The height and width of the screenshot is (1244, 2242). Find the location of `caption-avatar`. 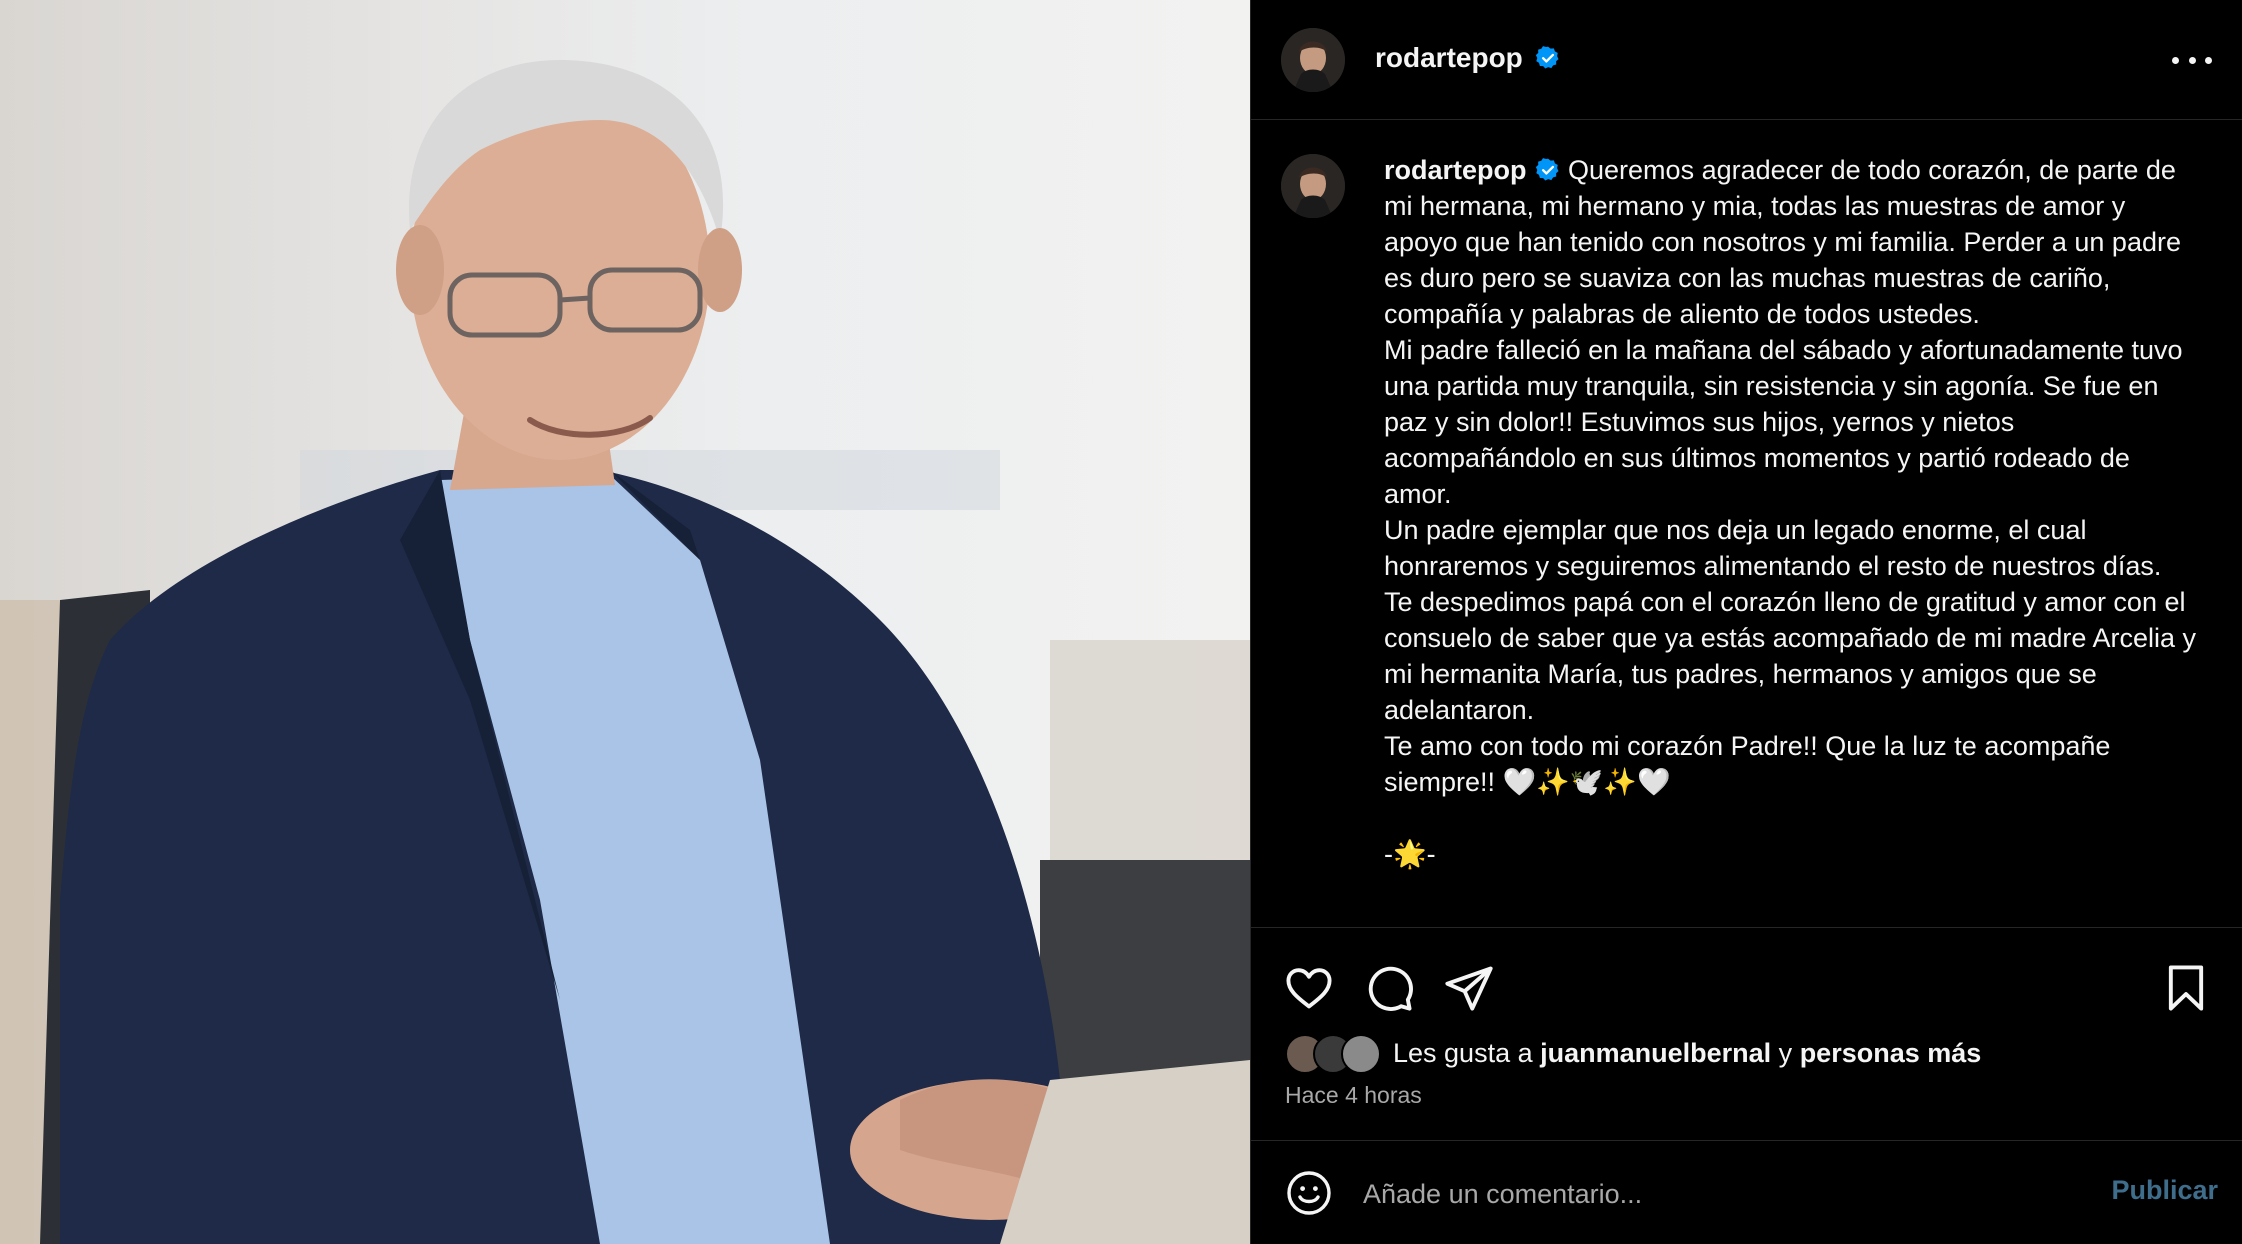

caption-avatar is located at coordinates (1313, 186).